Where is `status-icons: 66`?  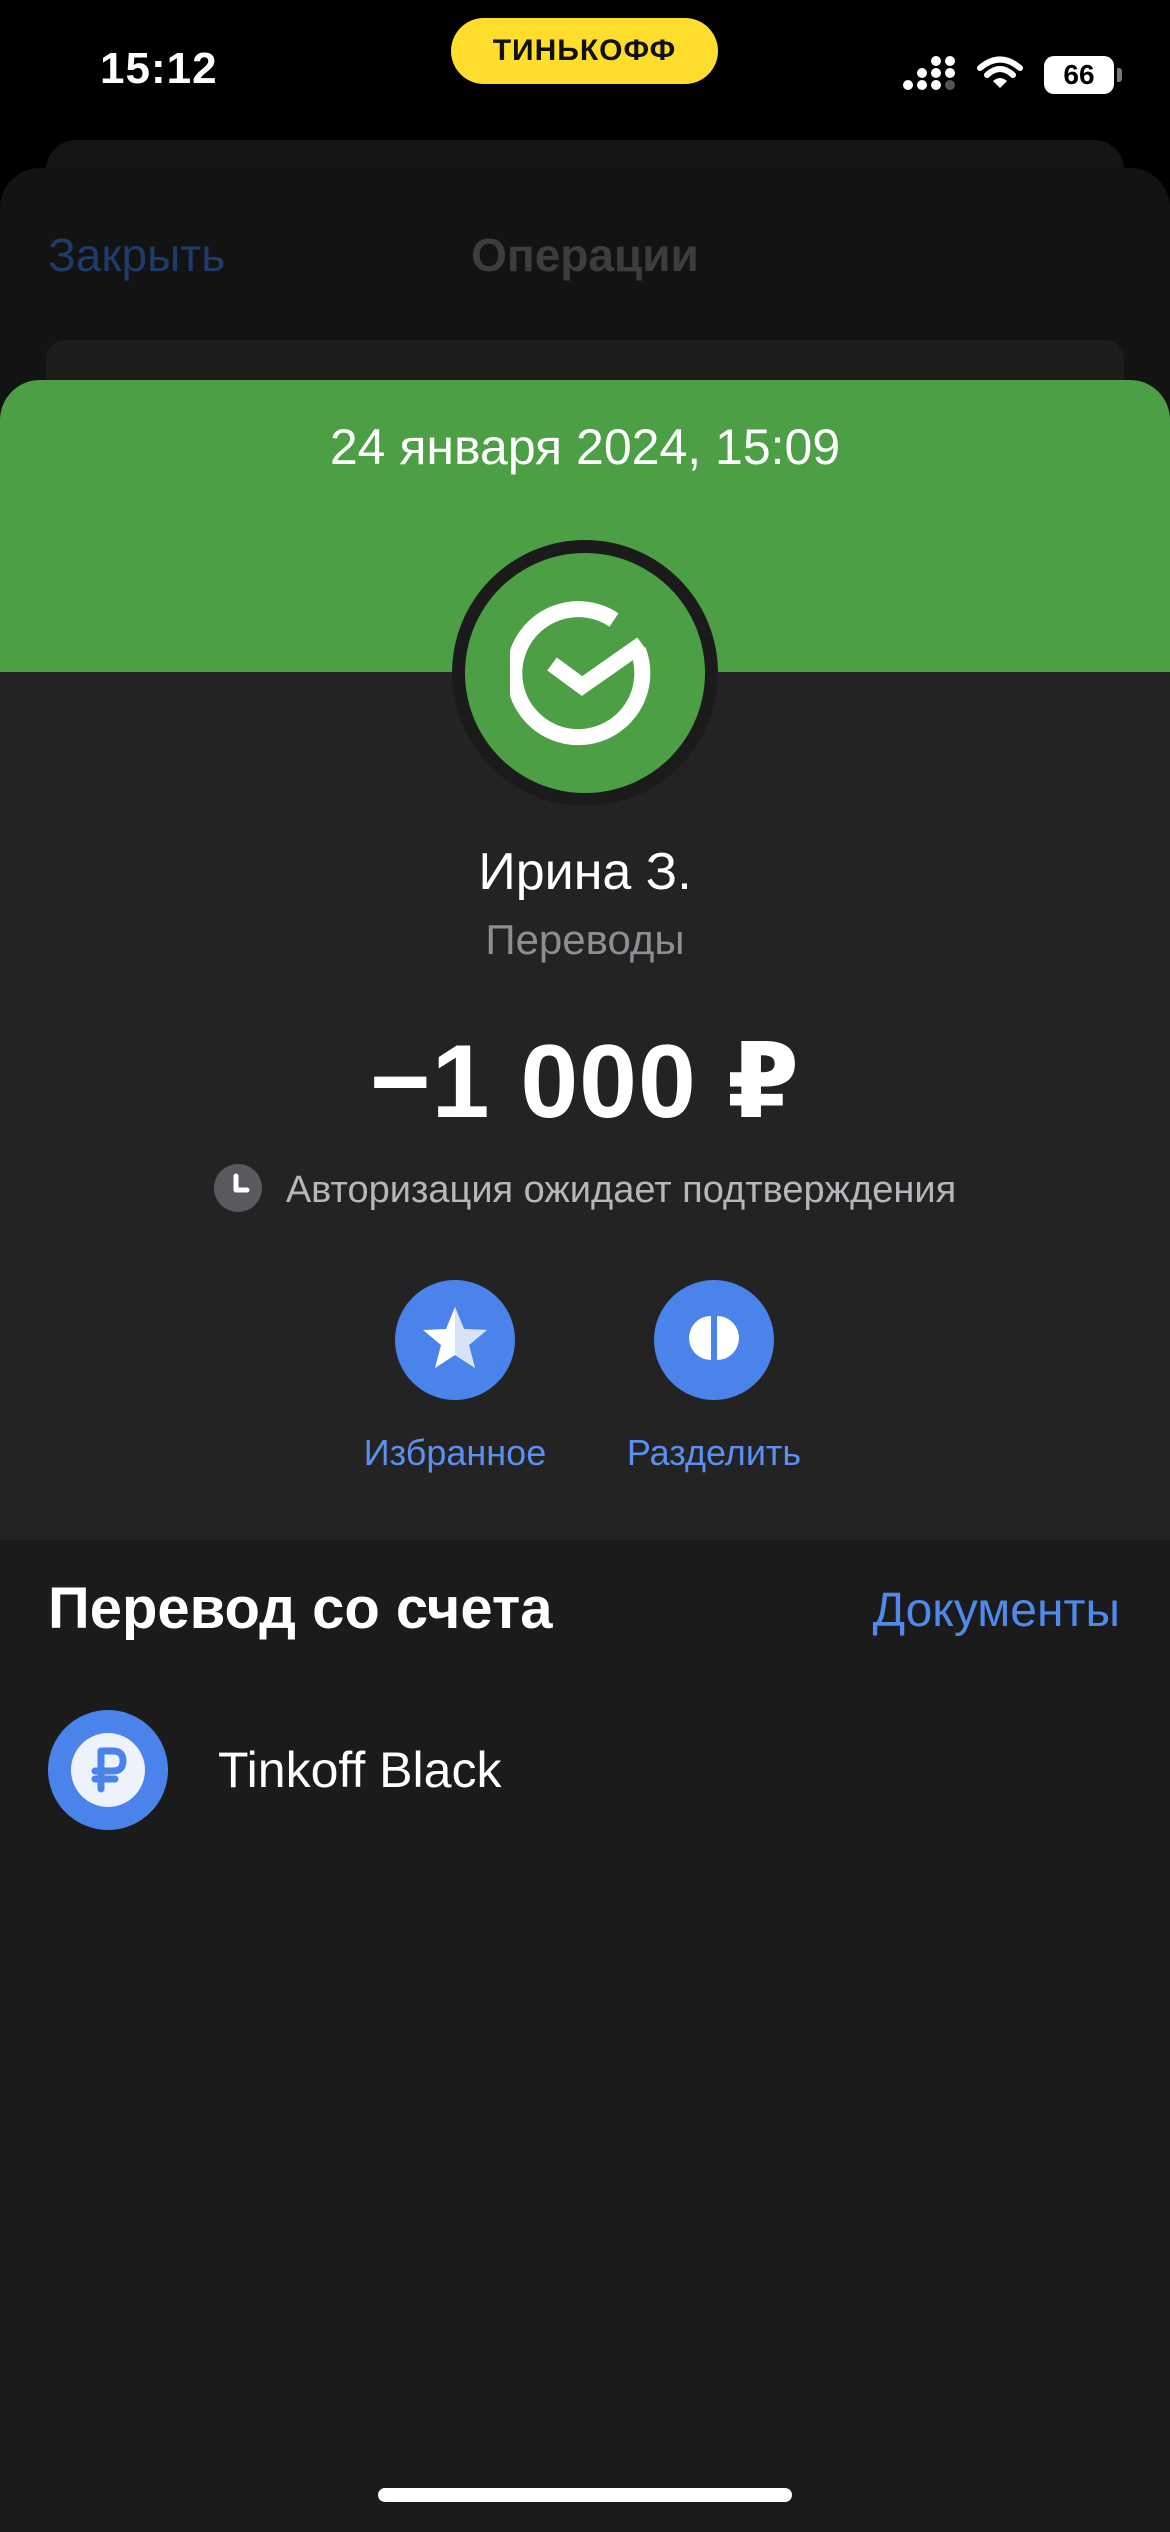 status-icons: 66 is located at coordinates (1012, 75).